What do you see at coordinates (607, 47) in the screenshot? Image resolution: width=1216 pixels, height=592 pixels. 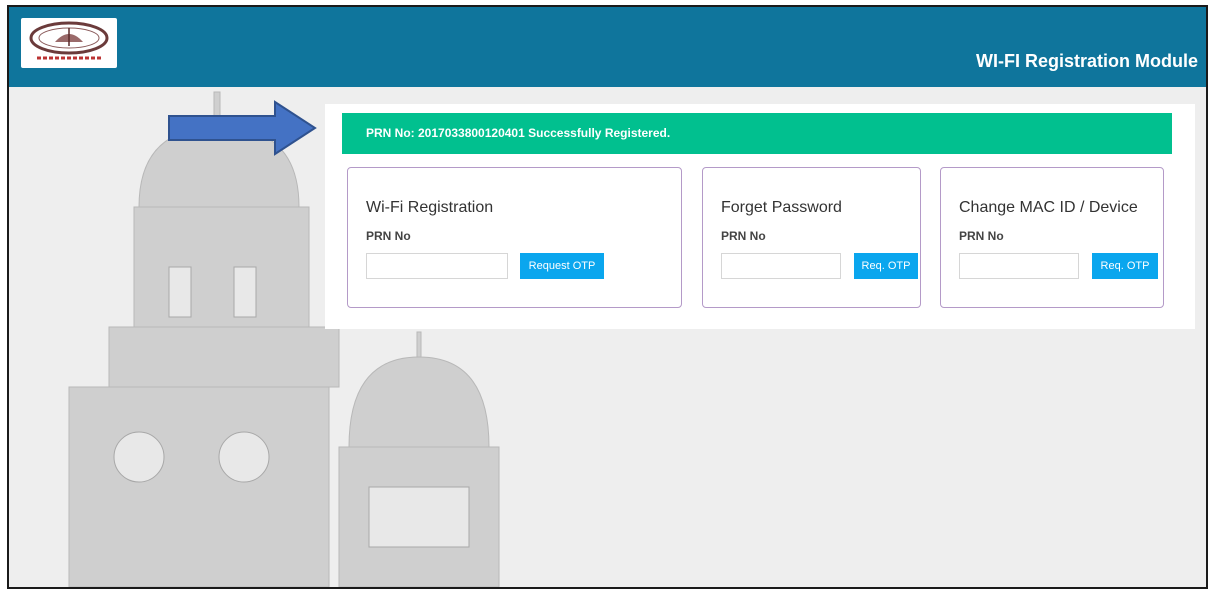 I see `header-bar: WI-FI Registration Module` at bounding box center [607, 47].